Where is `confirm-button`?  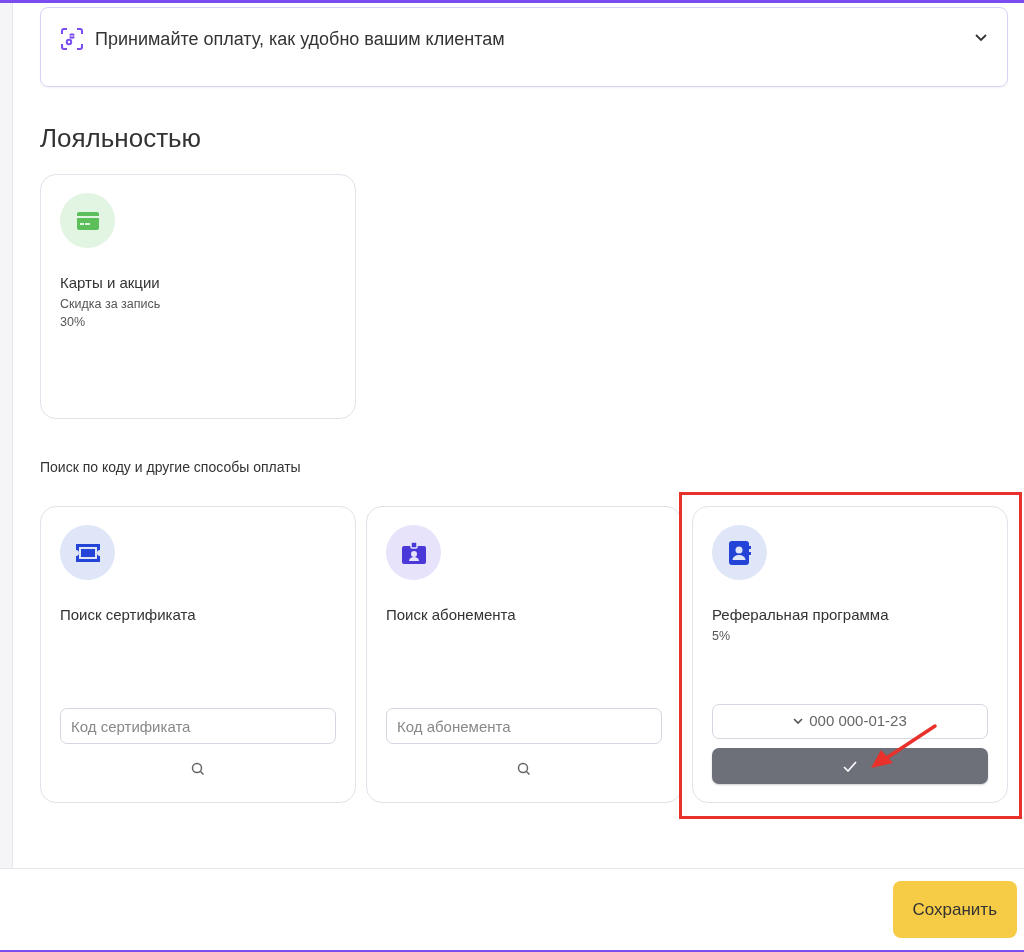
confirm-button is located at coordinates (850, 766).